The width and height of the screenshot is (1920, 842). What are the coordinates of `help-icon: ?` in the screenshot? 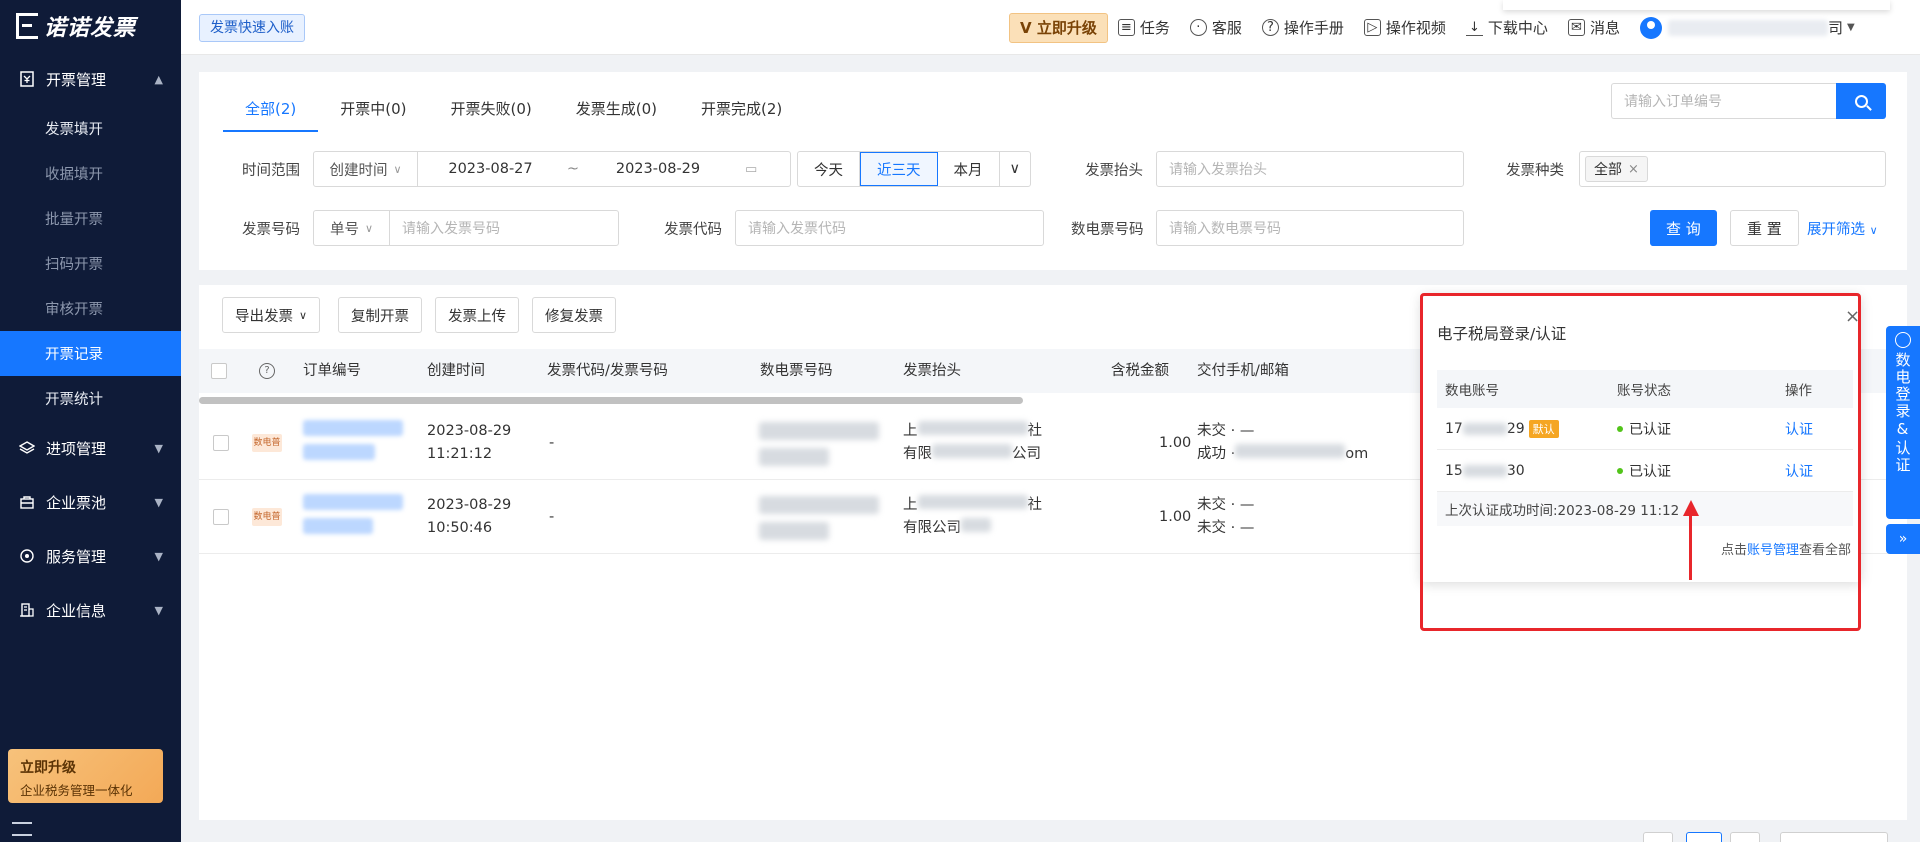 It's located at (267, 371).